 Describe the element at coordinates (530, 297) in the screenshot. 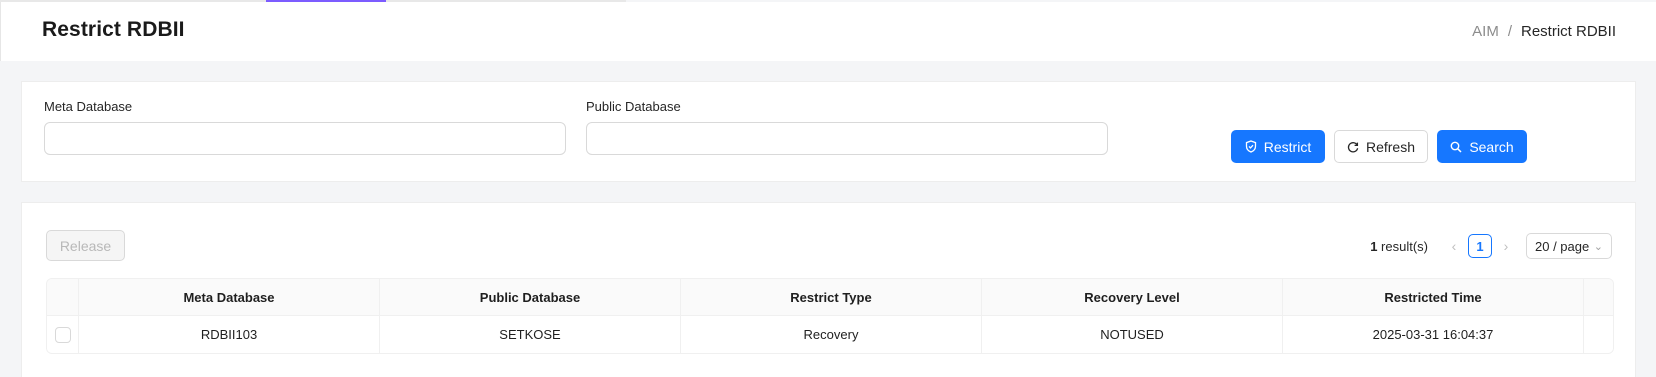

I see `column-header: Public Database` at that location.